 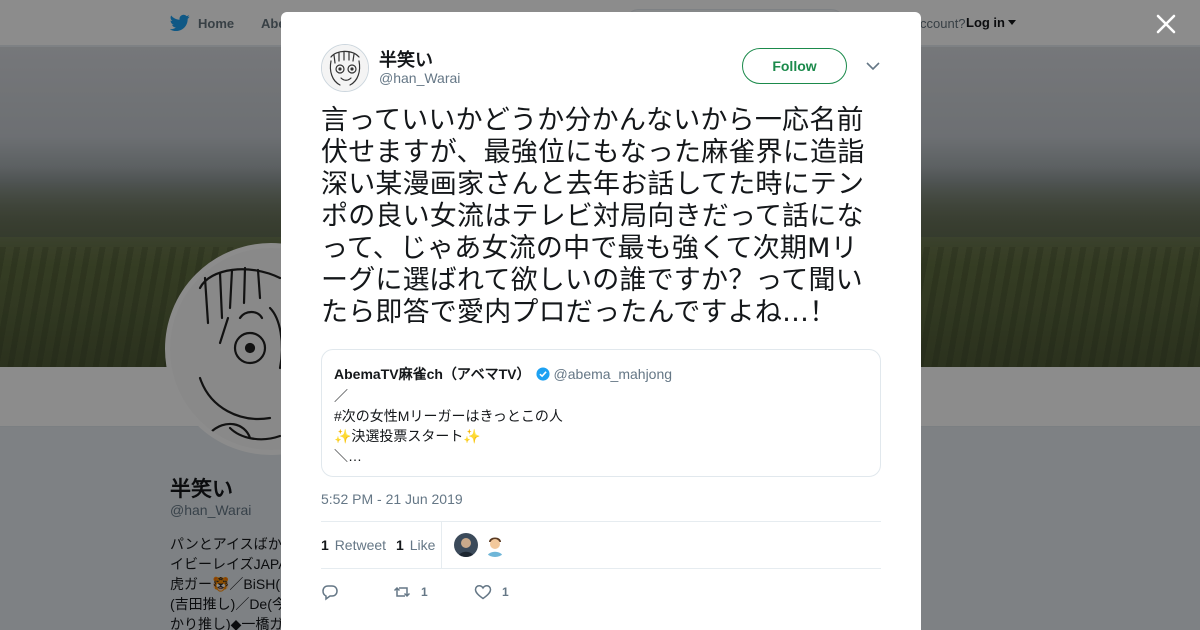 What do you see at coordinates (400, 545) in the screenshot?
I see `like-count: 1` at bounding box center [400, 545].